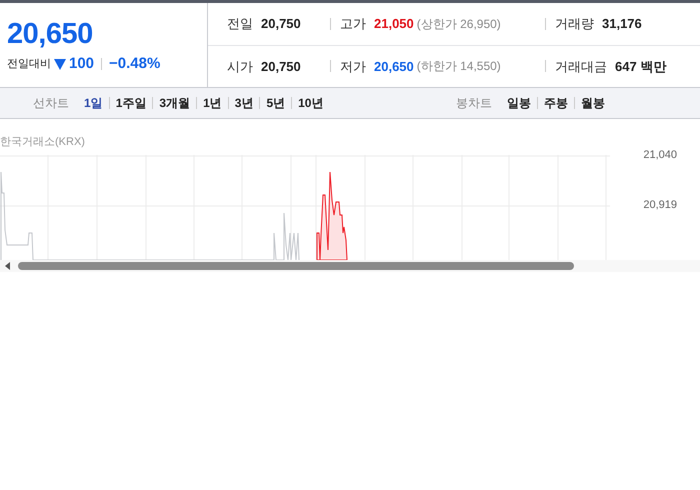 The height and width of the screenshot is (490, 700). Describe the element at coordinates (574, 24) in the screenshot. I see `stat-label: 거래량` at that location.